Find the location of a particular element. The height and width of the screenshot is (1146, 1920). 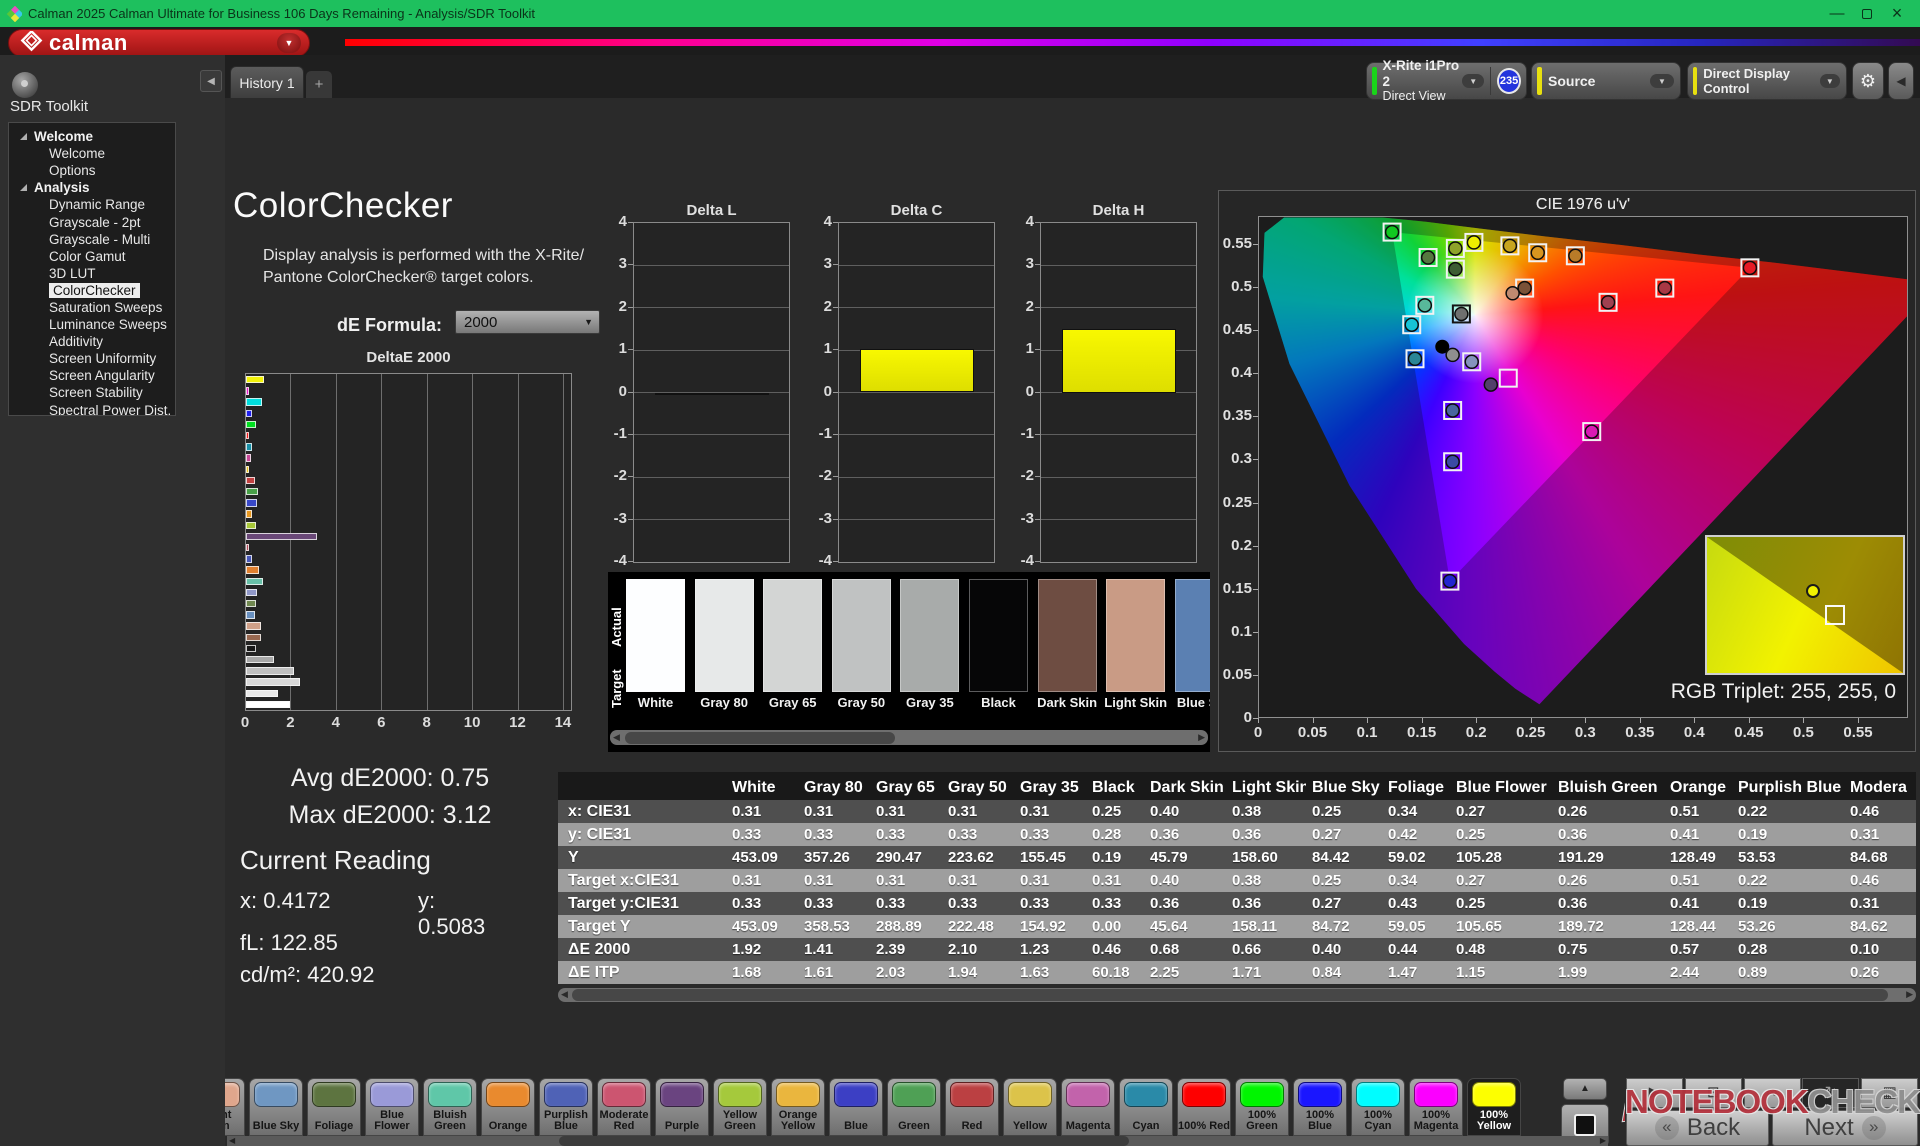

sidebar-item-analysis: Analysis is located at coordinates (92, 187).